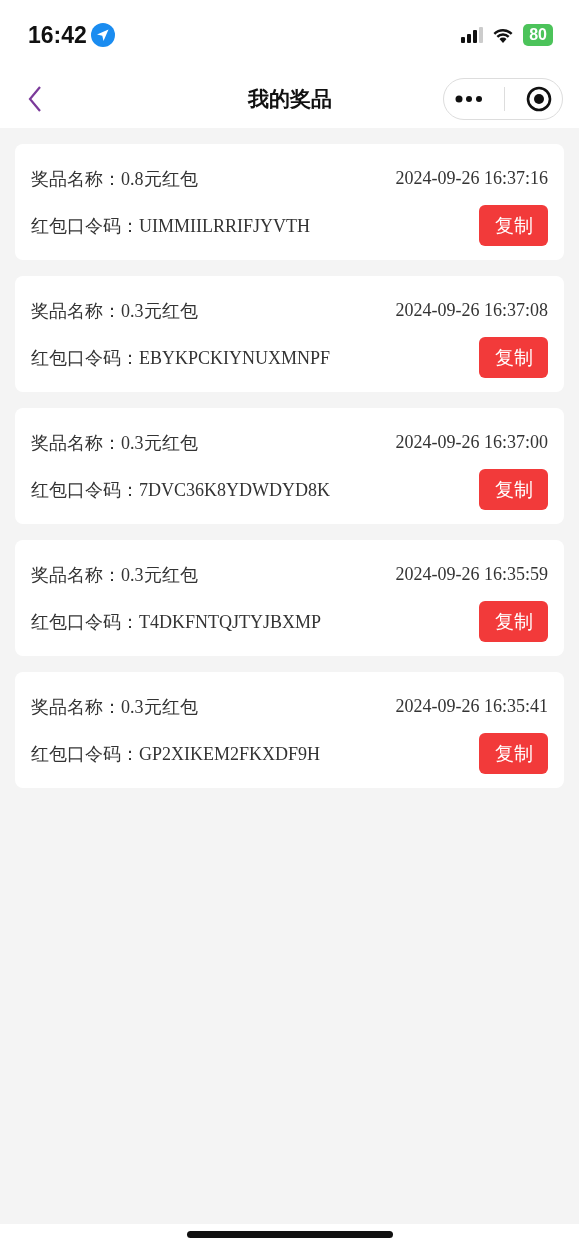 This screenshot has height=1254, width=579. I want to click on close-icon, so click(538, 99).